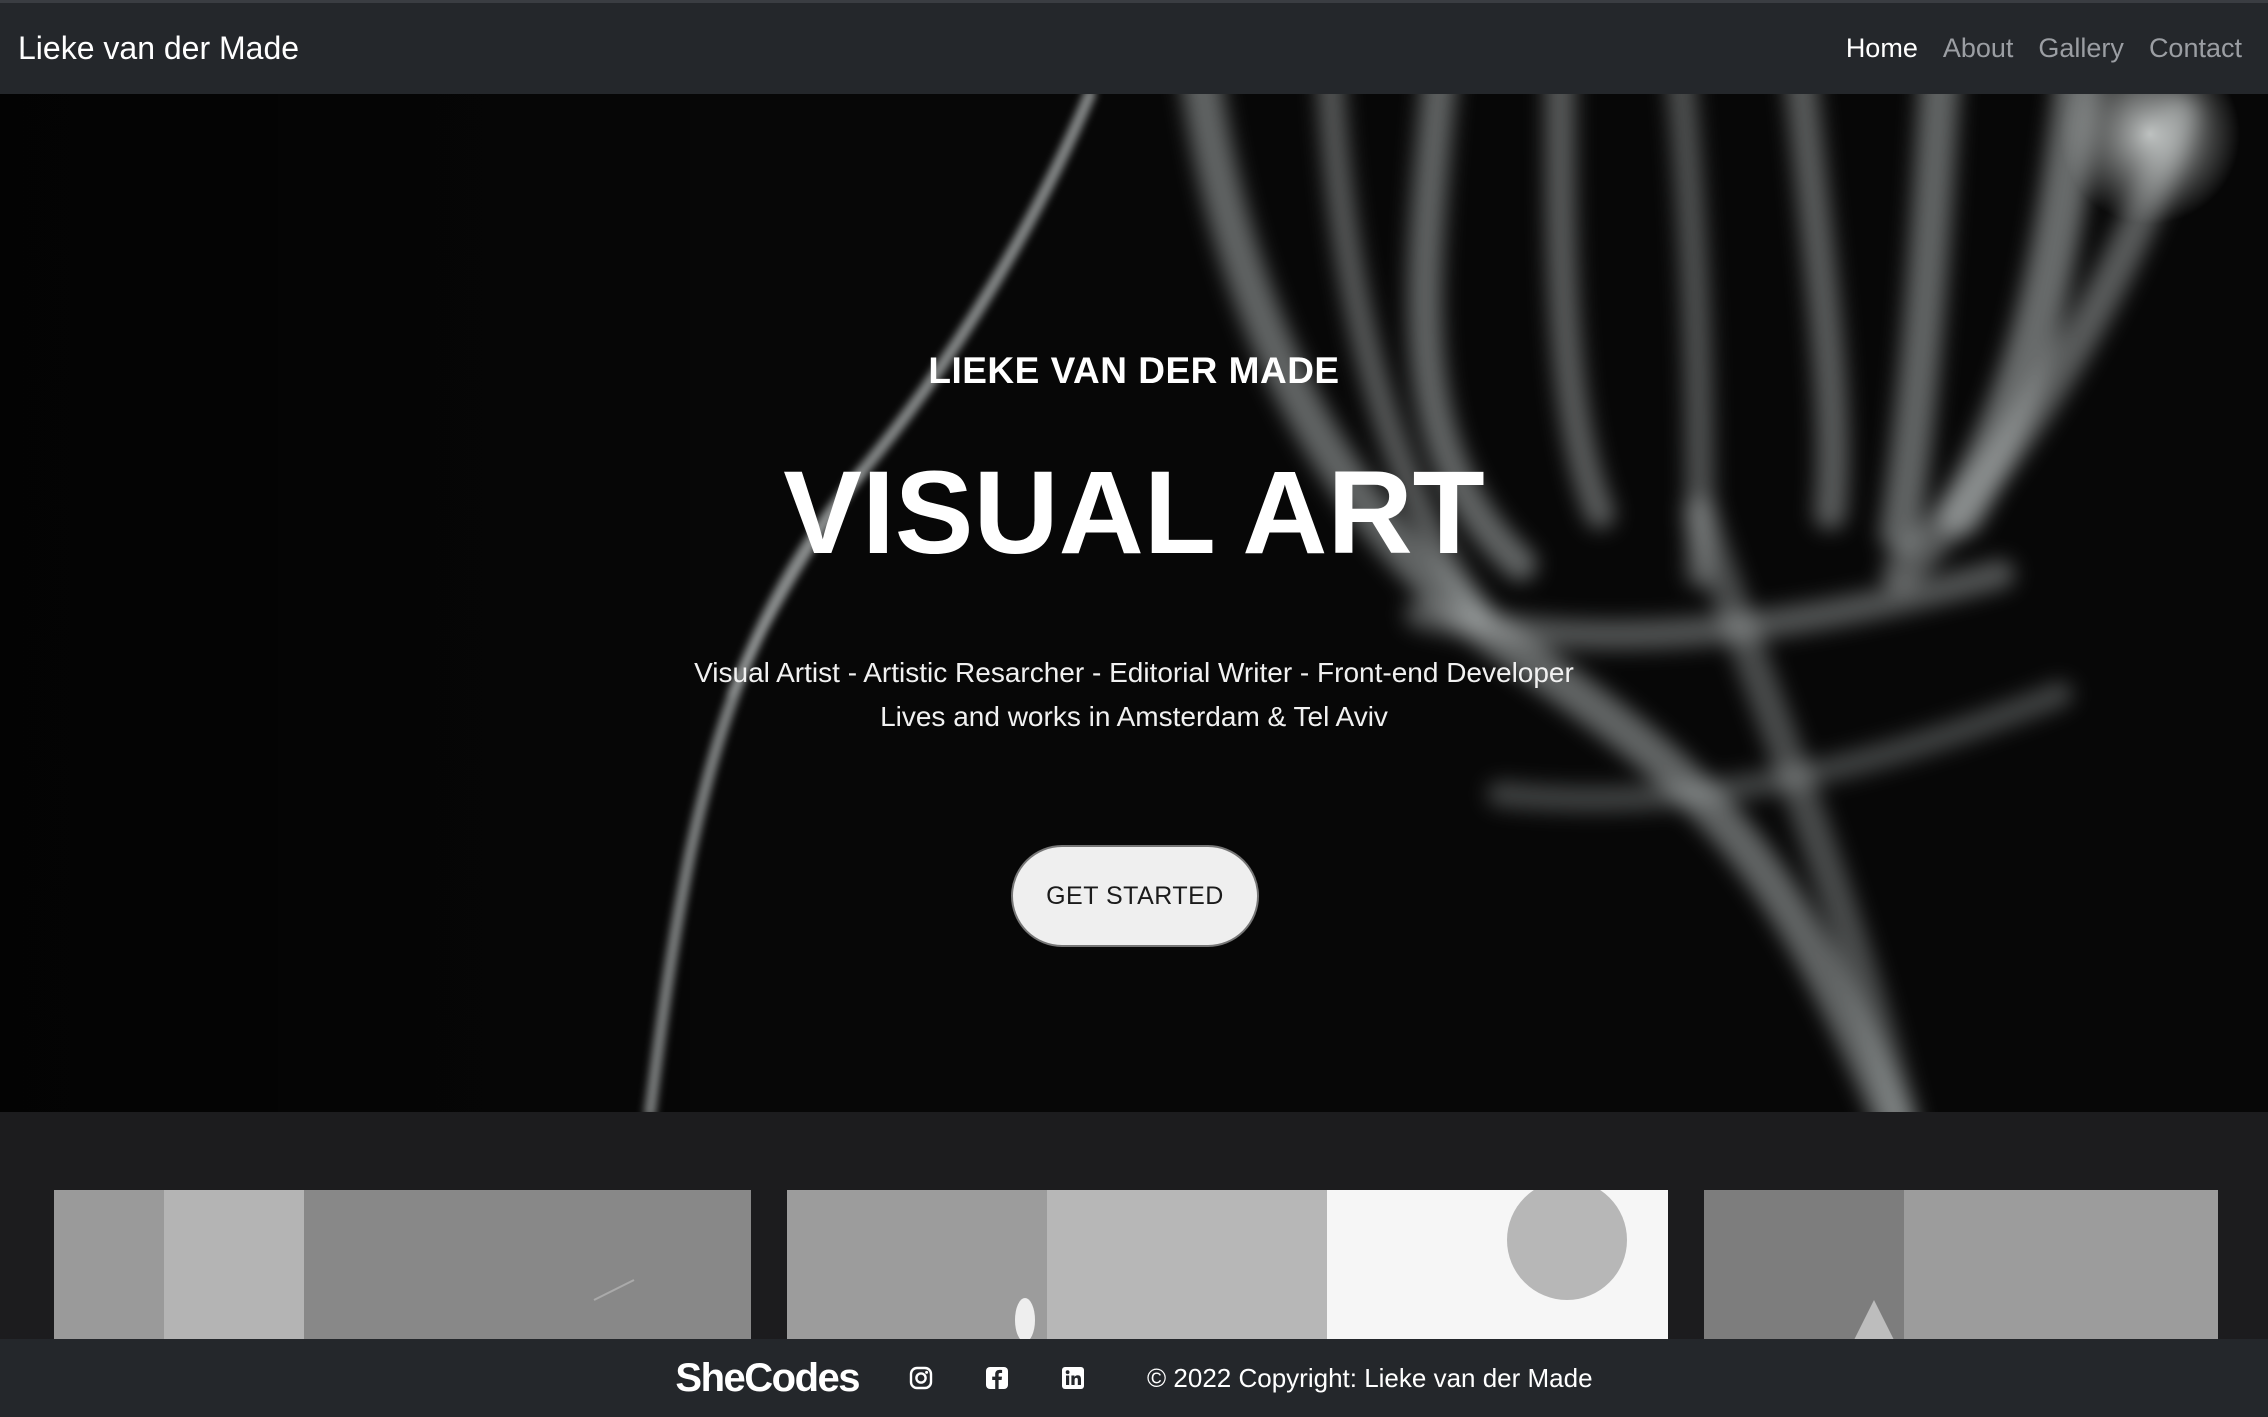 The height and width of the screenshot is (1417, 2268). I want to click on instagram-icon, so click(921, 1378).